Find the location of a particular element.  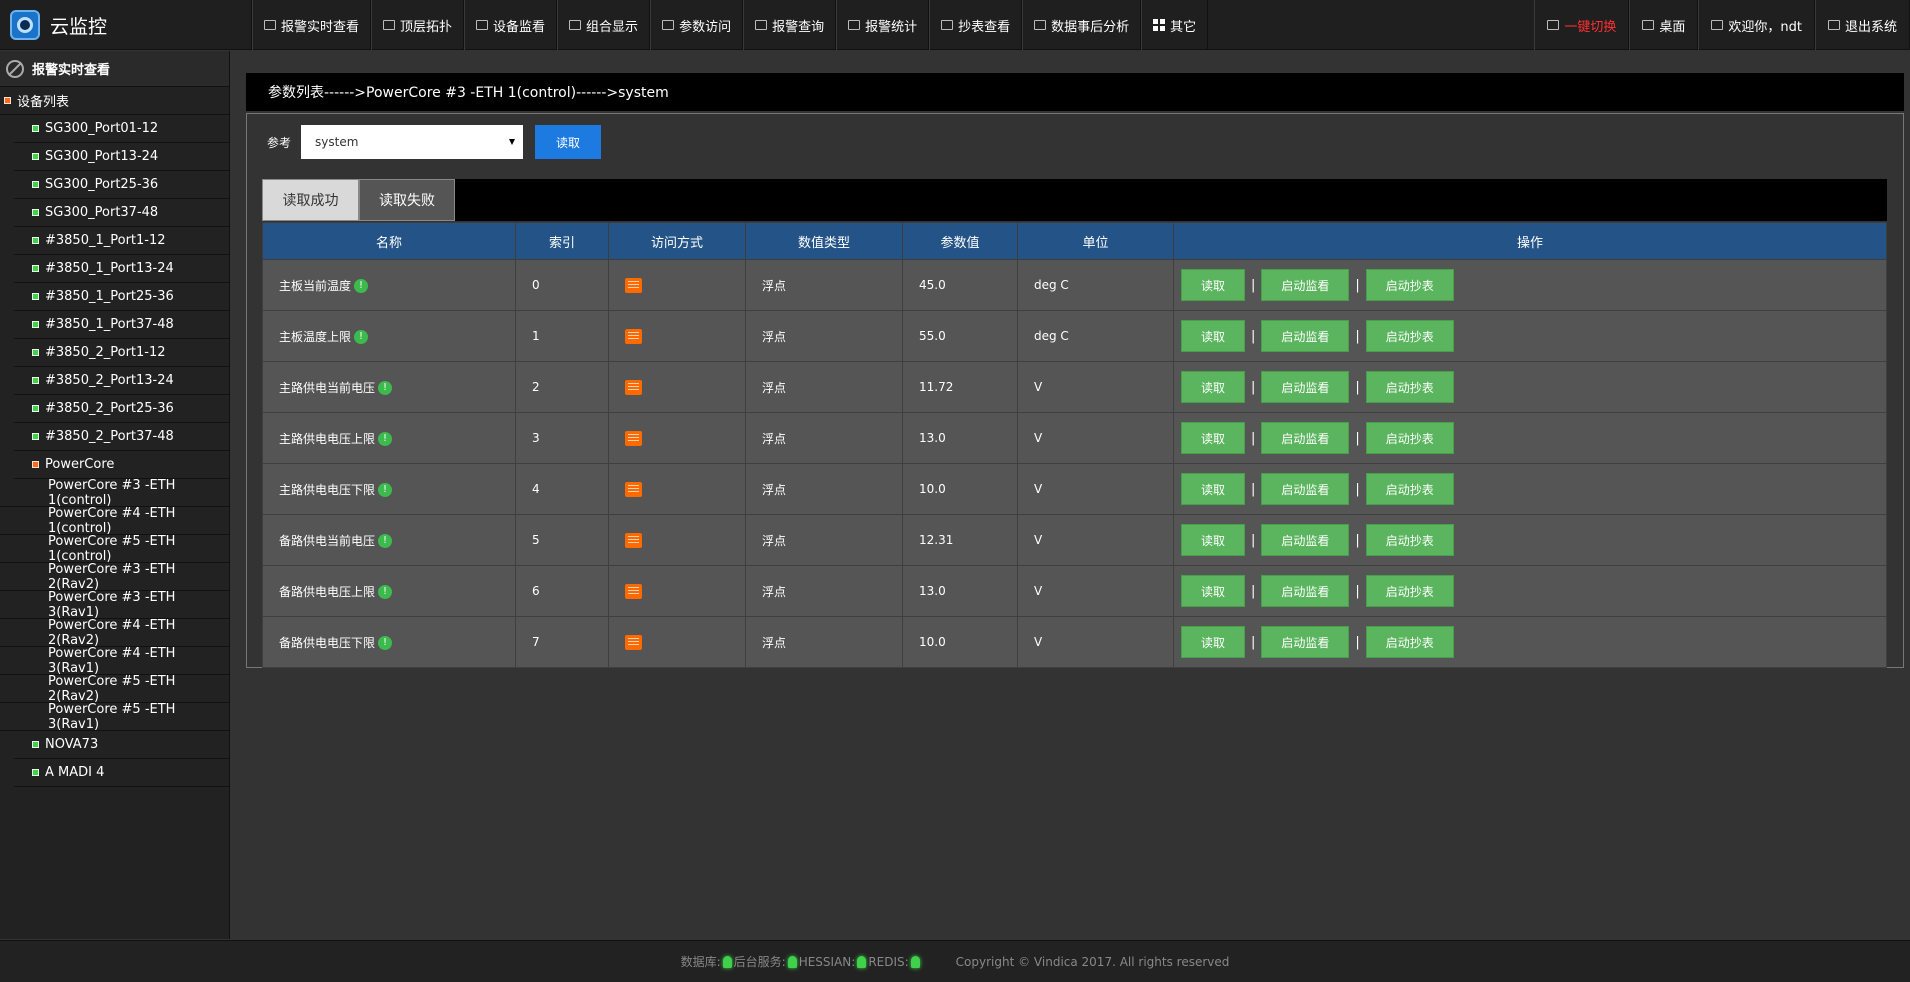

nav-item-topology: 顶层拓扑 is located at coordinates (418, 25).